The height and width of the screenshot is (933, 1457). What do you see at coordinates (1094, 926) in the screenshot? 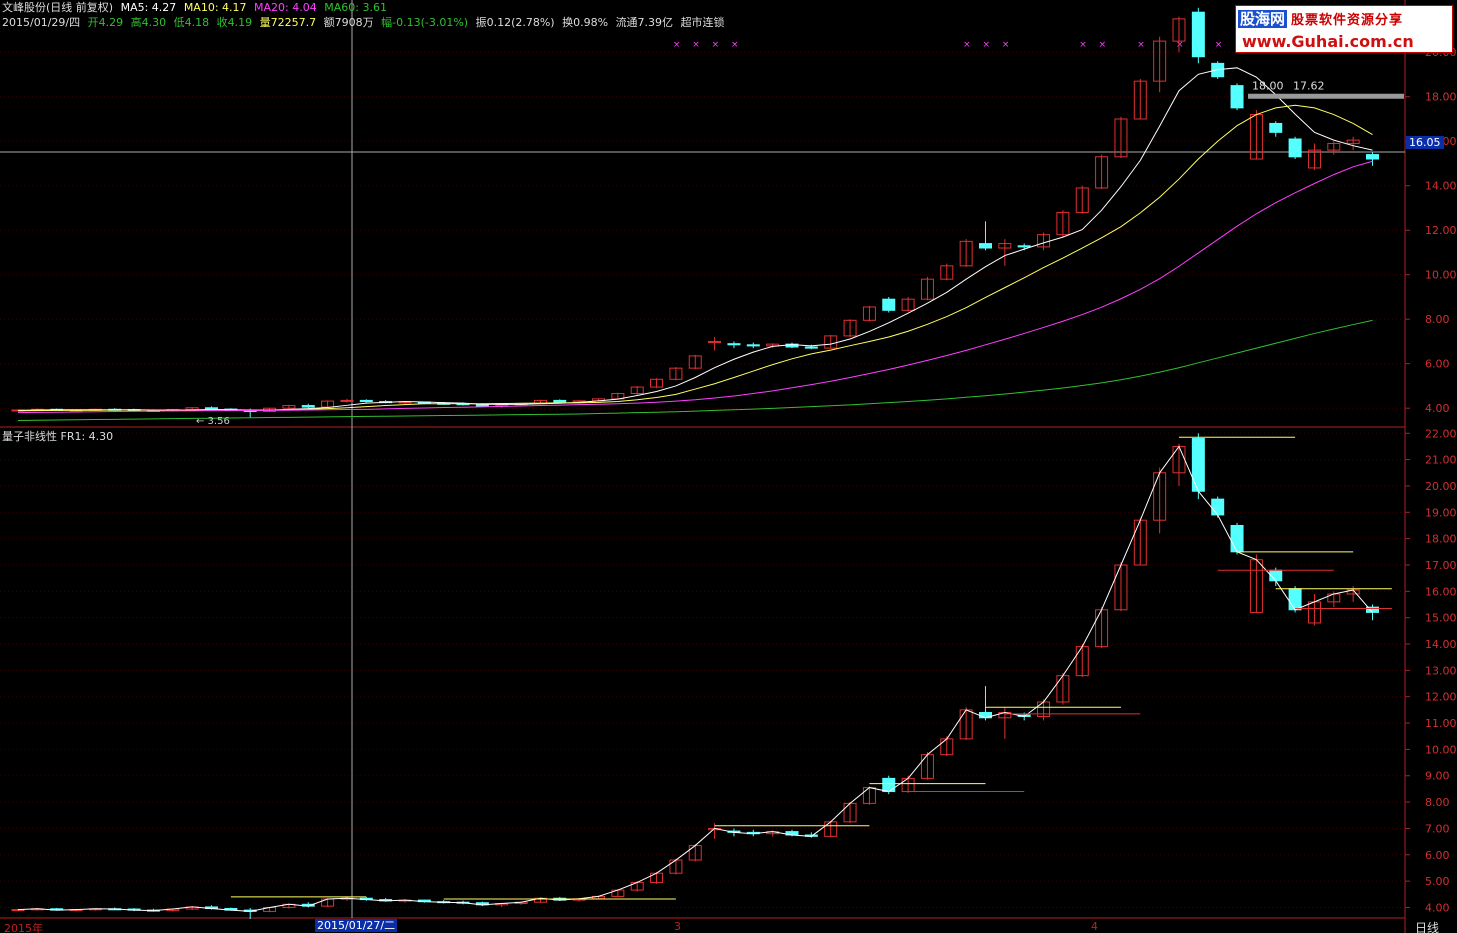
I see `x-label-april: 4` at bounding box center [1094, 926].